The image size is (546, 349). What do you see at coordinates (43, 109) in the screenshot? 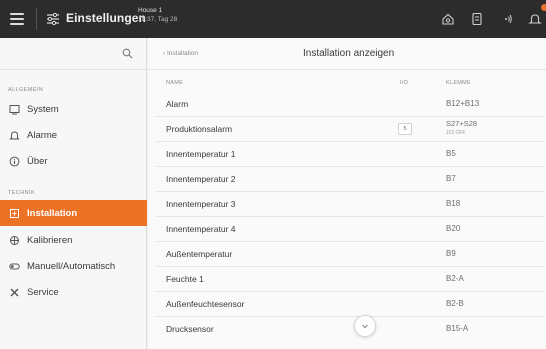
I see `sidebar-item-label: System` at bounding box center [43, 109].